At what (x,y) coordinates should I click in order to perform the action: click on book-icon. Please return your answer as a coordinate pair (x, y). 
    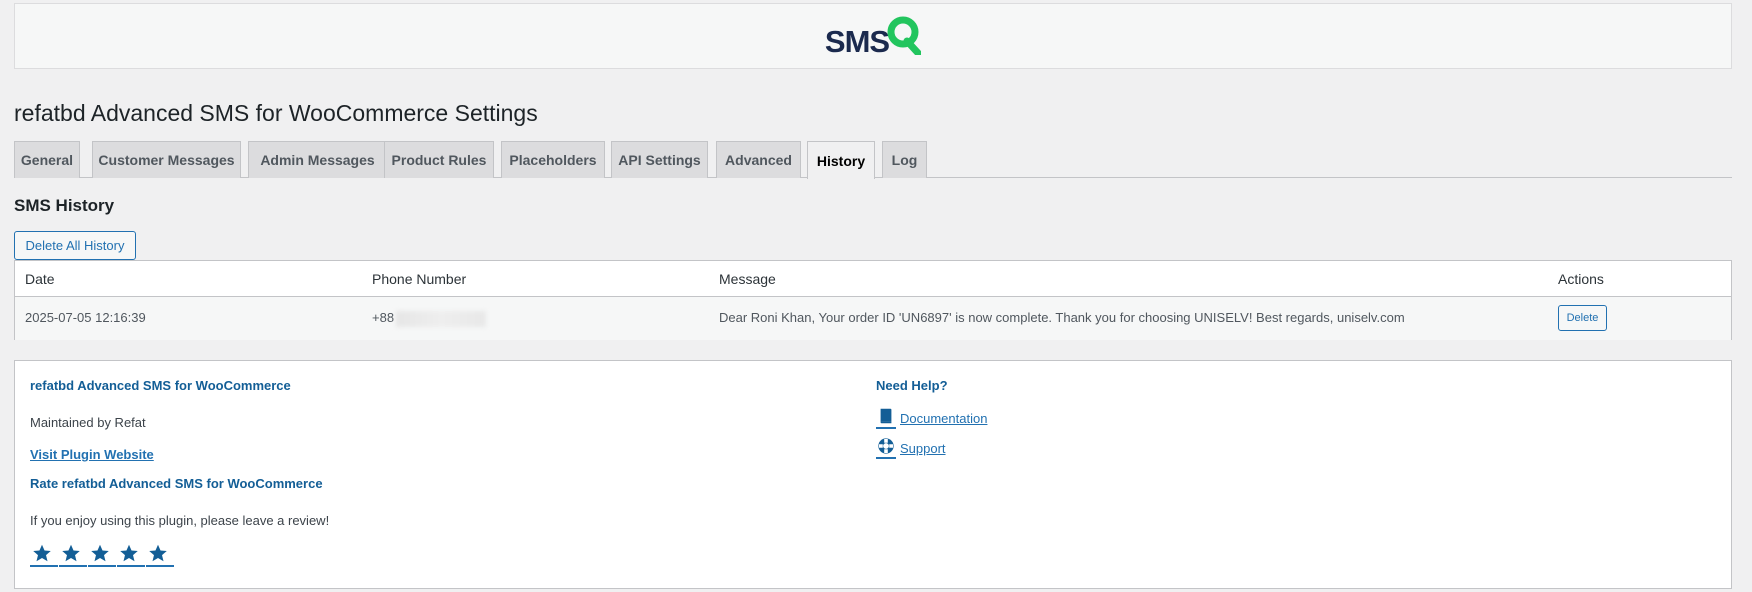
    Looking at the image, I should click on (886, 418).